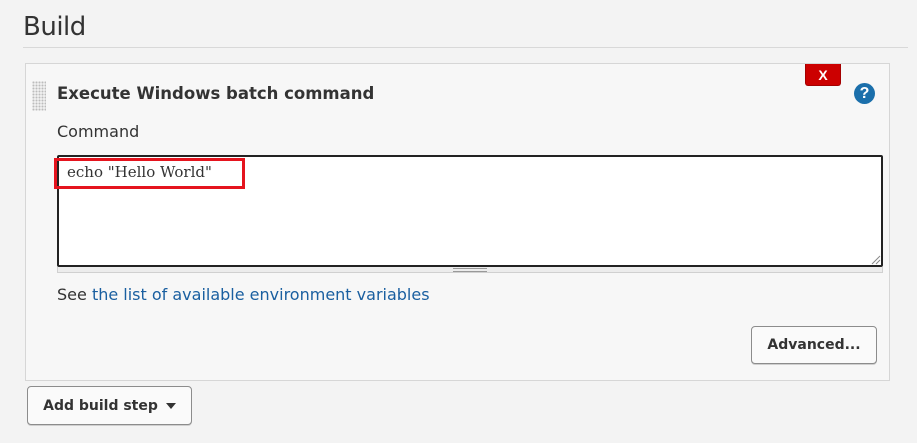  Describe the element at coordinates (74, 294) in the screenshot. I see `env-vars-prefix: See` at that location.